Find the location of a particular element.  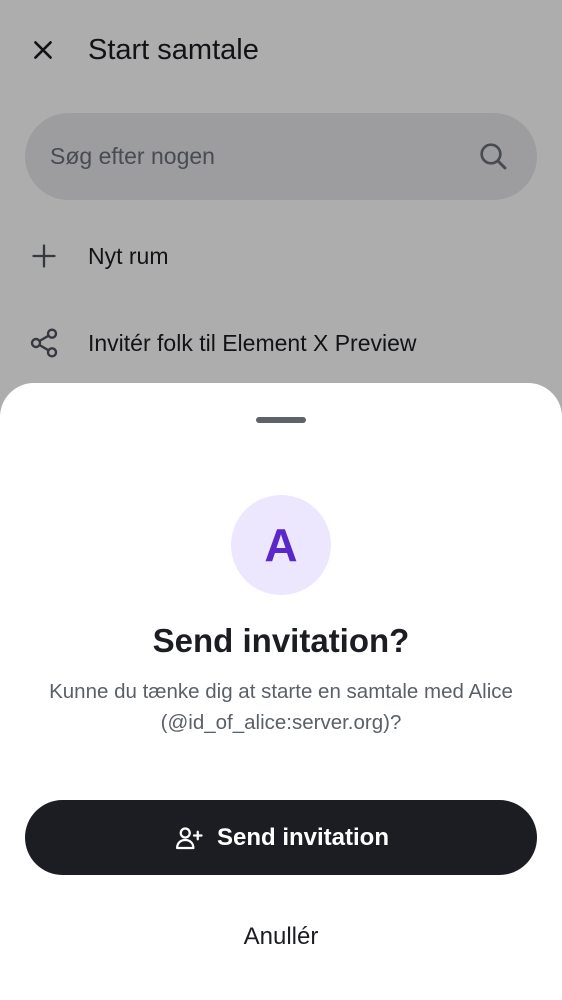

send-invitation-label: Send invitation is located at coordinates (302, 837).